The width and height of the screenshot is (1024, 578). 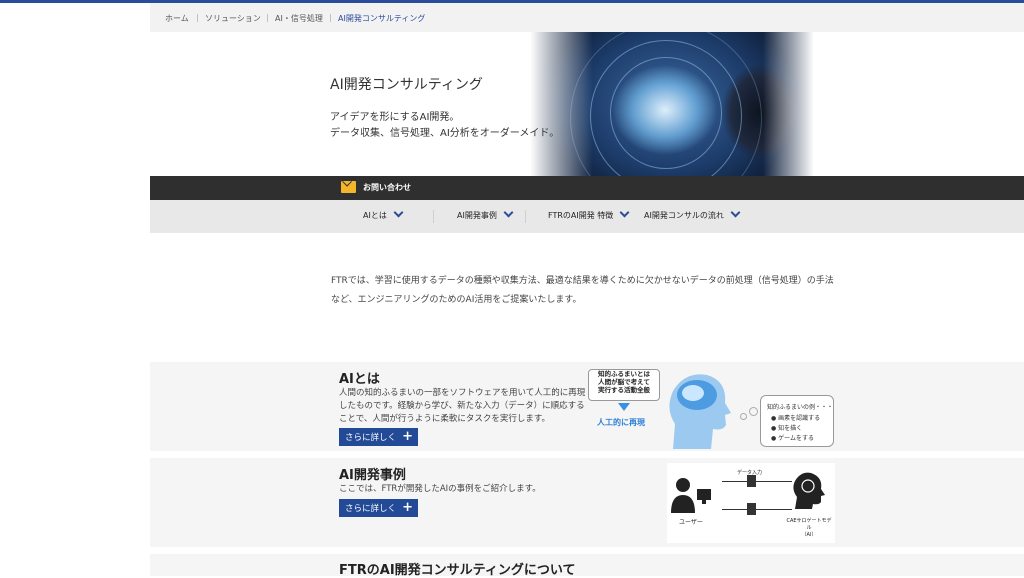 I want to click on user-computer-icon, so click(x=691, y=495).